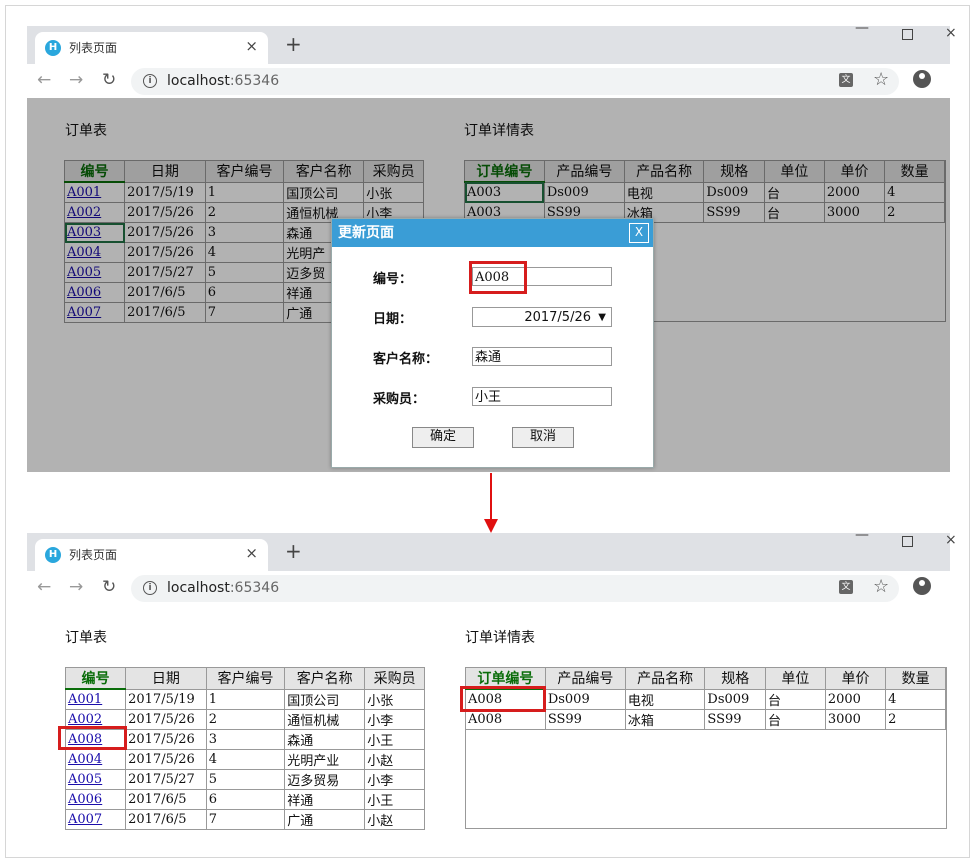 The width and height of the screenshot is (977, 863). Describe the element at coordinates (166, 678) in the screenshot. I see `column-header: 日期` at that location.